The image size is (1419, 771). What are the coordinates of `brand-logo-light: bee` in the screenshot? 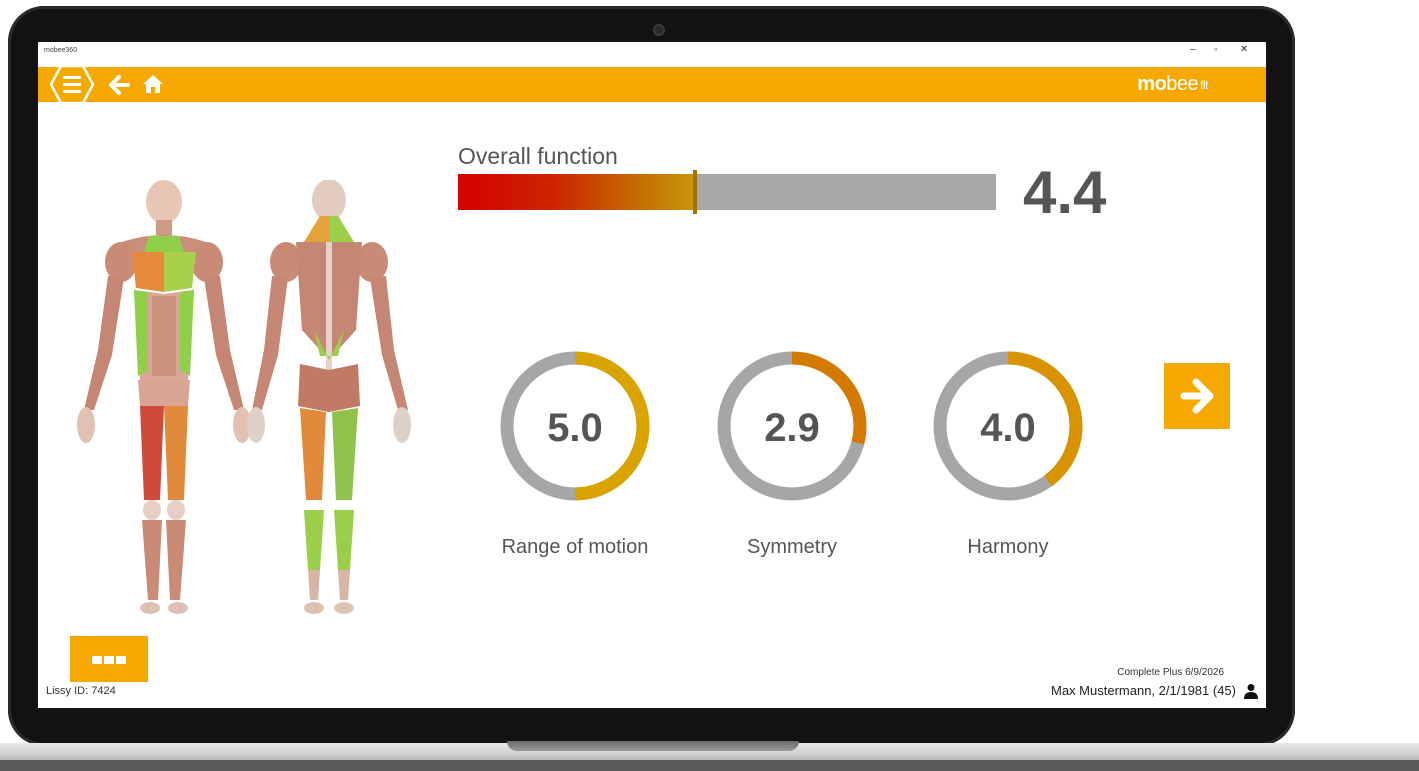 It's located at (1182, 84).